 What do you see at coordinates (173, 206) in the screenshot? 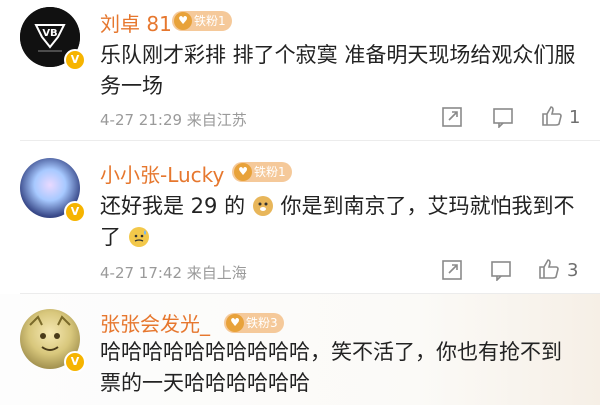
I see `comment-text-part1: 还好我是 29 的` at bounding box center [173, 206].